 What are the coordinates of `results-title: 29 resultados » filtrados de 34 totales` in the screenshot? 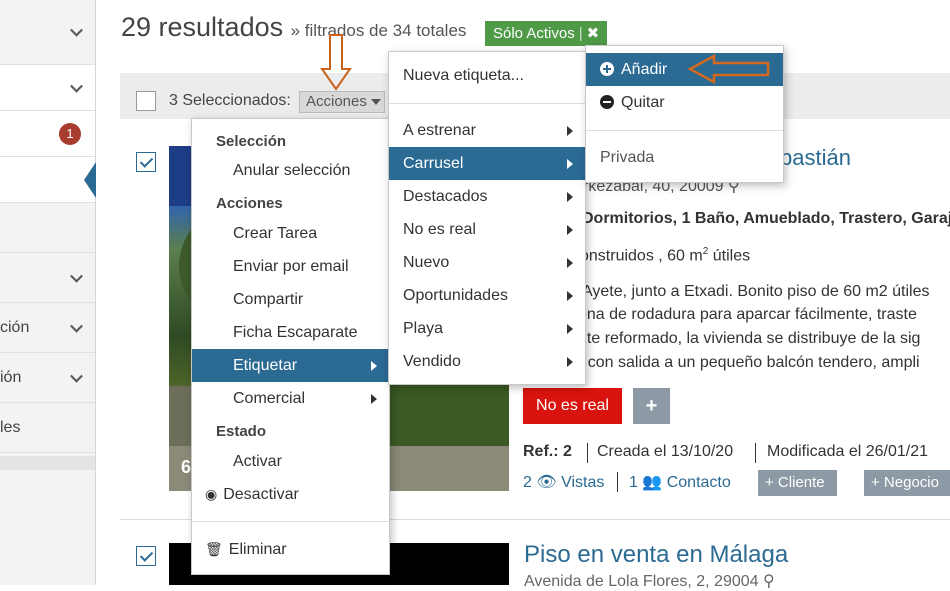 It's located at (294, 27).